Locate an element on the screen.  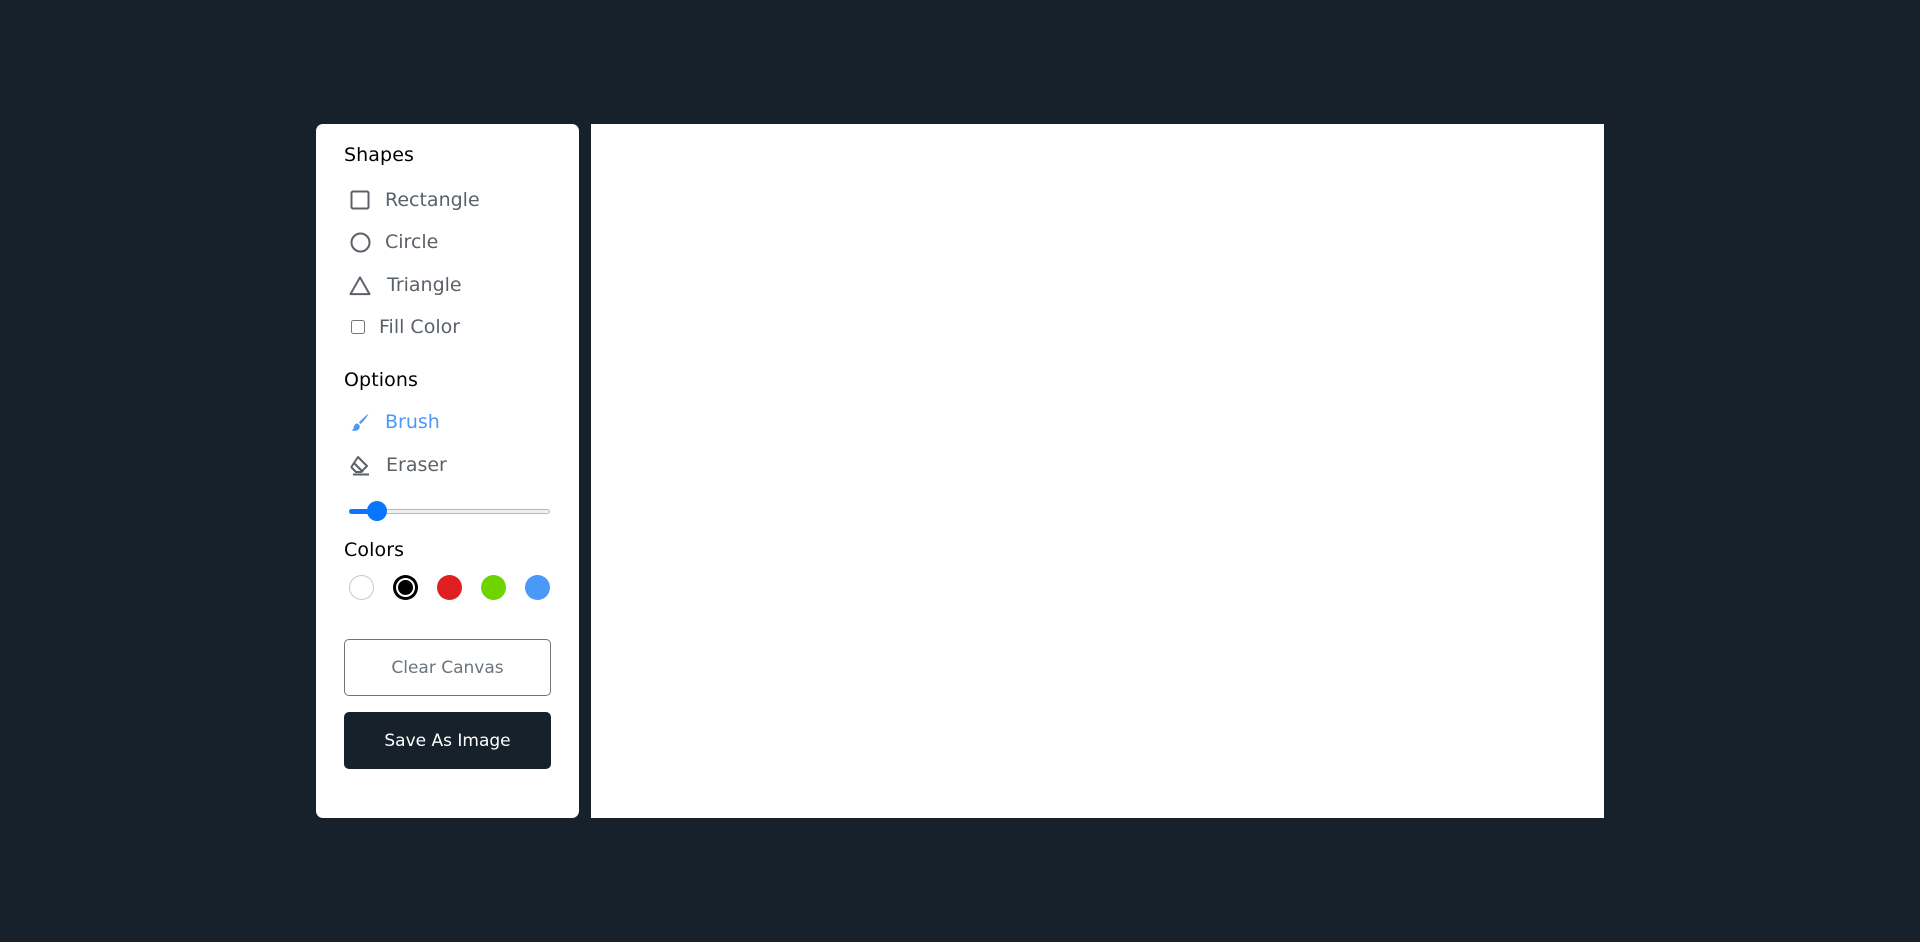
circle-outline-icon is located at coordinates (360, 242).